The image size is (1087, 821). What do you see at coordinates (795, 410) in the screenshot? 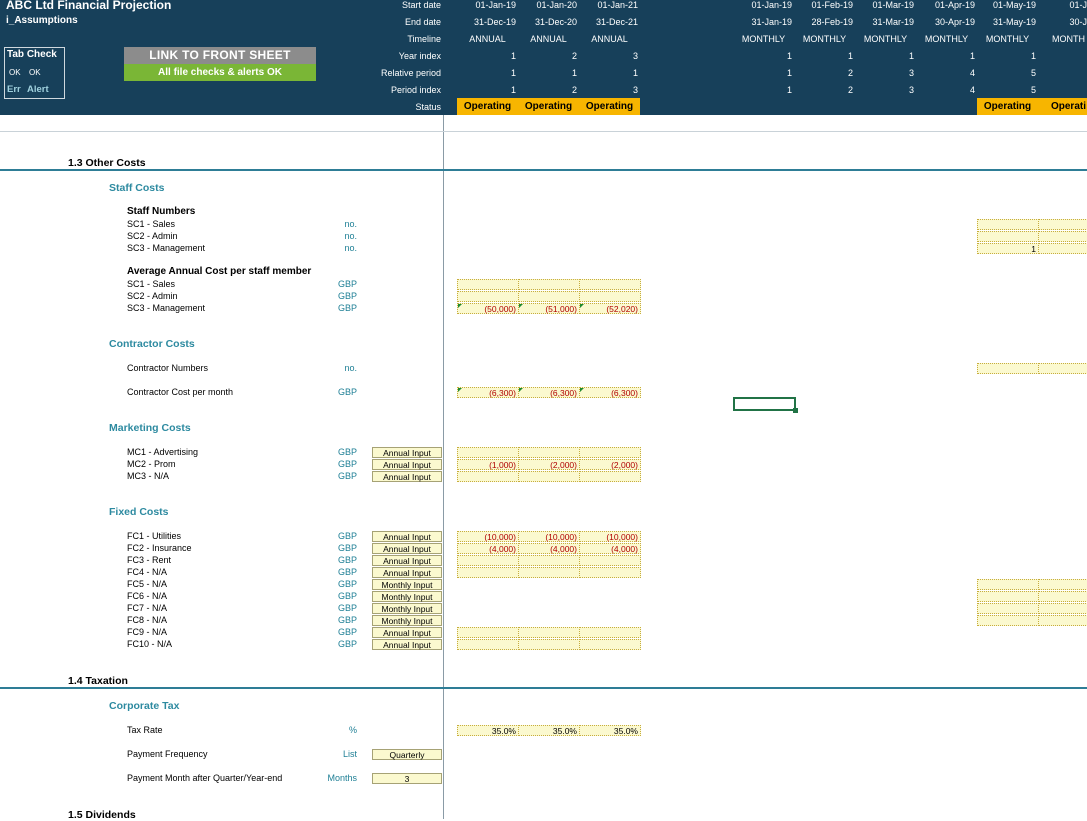
I see `fill-handle` at bounding box center [795, 410].